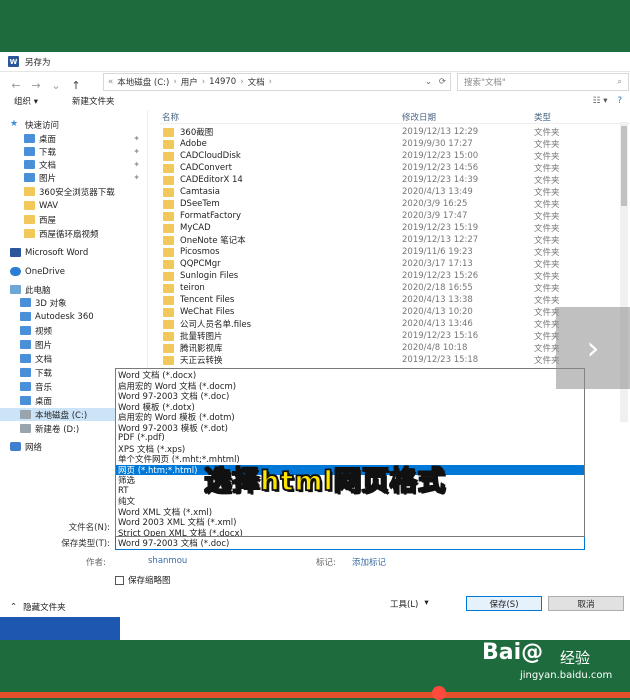 The width and height of the screenshot is (630, 700). Describe the element at coordinates (277, 82) in the screenshot. I see `address-bar: « 本地磁盘 (C:) › 用户 › 14970 › 文档 › ⌄ ⟳` at that location.